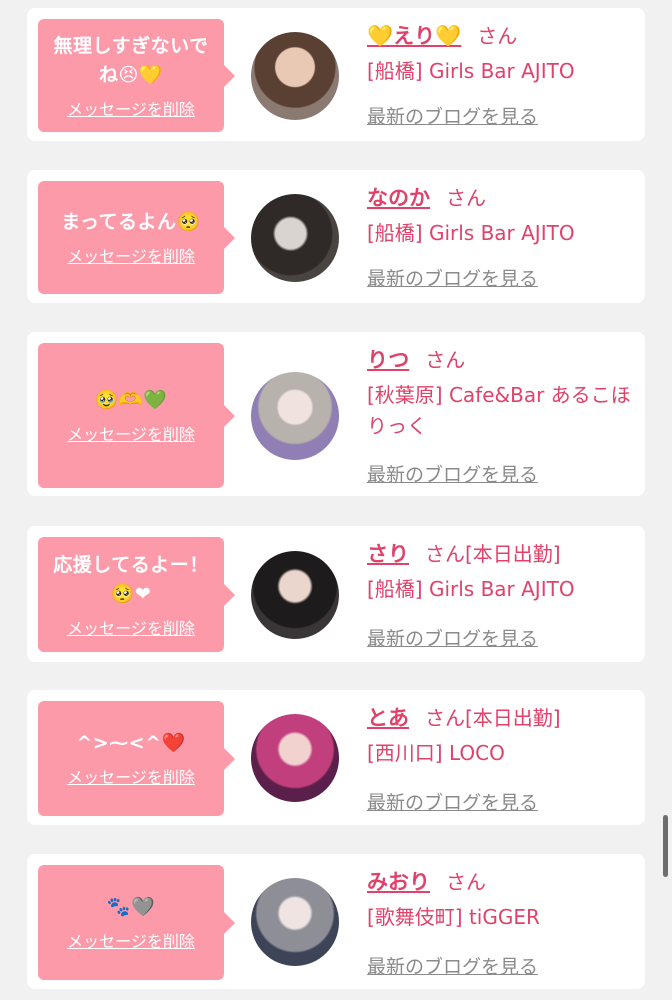  Describe the element at coordinates (136, 237) in the screenshot. I see `message-bubble: まってるよん🥺 メッセージを削除` at that location.